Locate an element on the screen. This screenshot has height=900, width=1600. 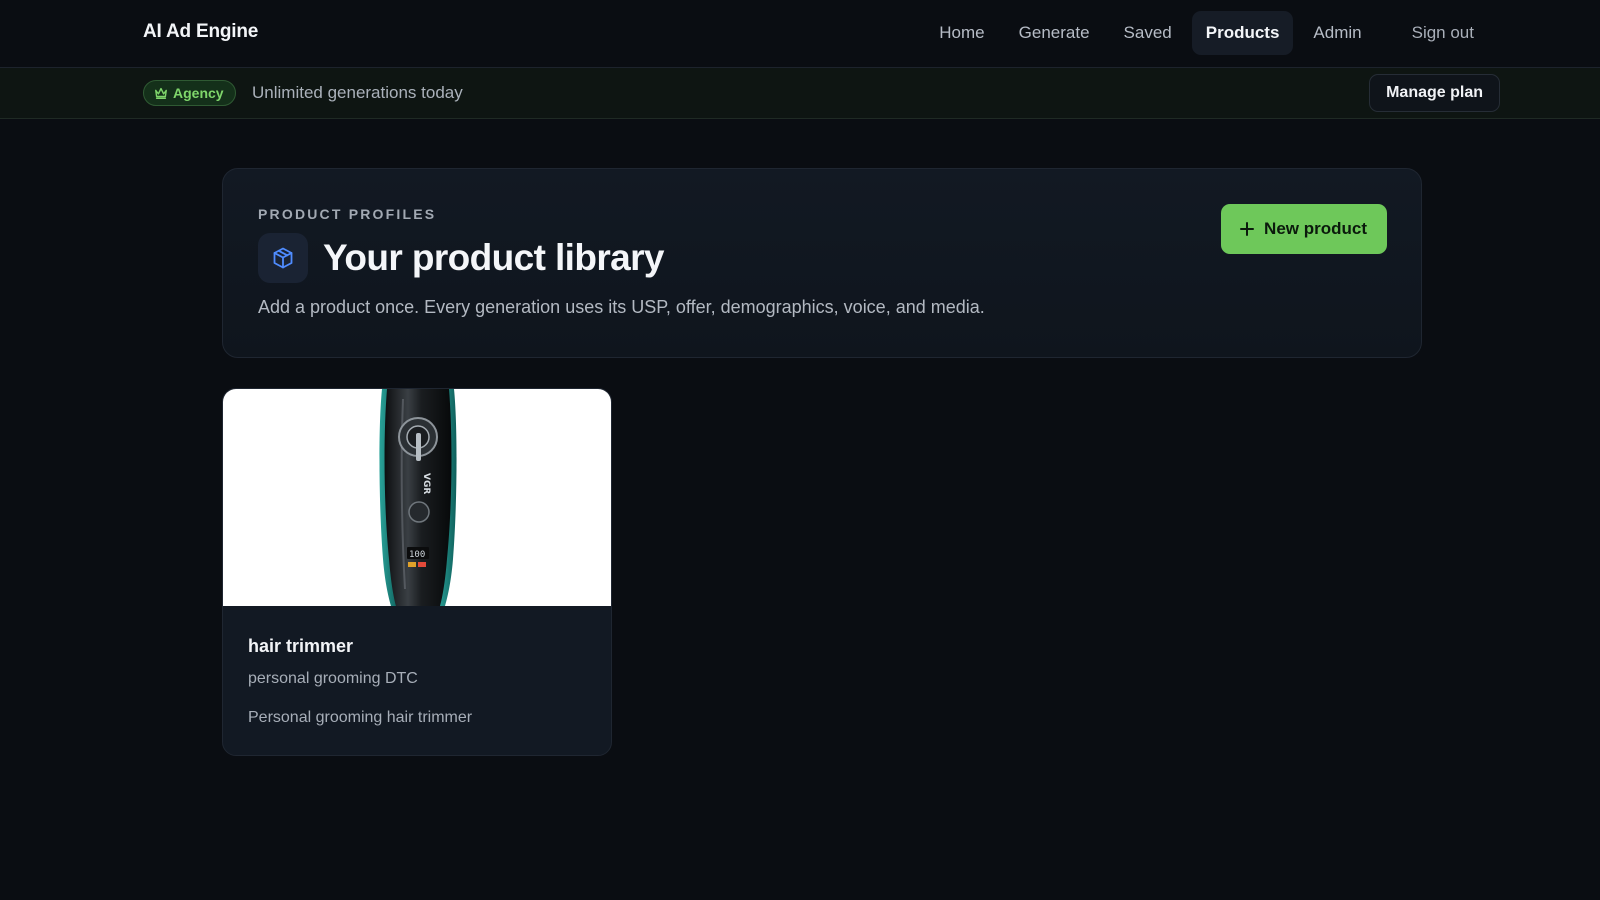
trimmer-display-text: 100 is located at coordinates (417, 555).